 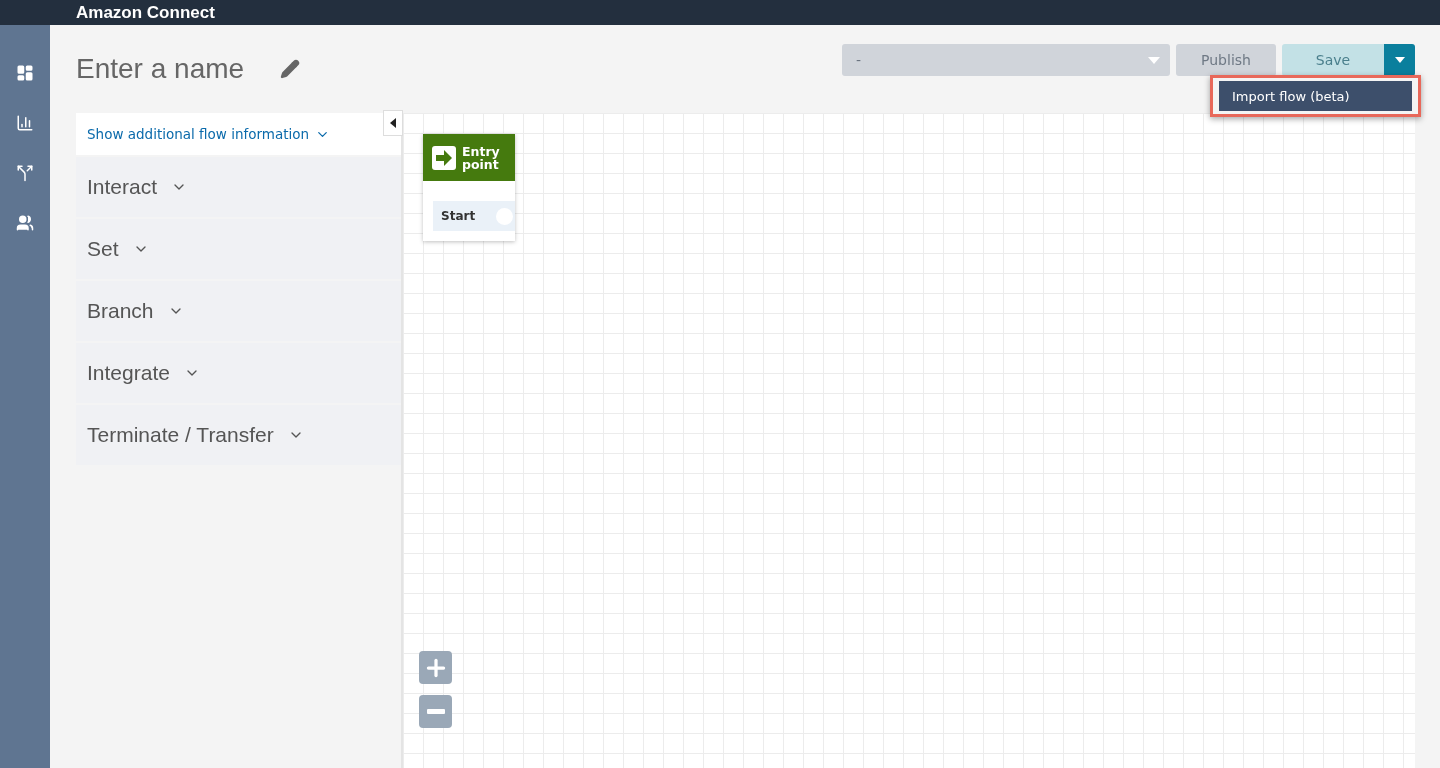 What do you see at coordinates (128, 373) in the screenshot?
I see `category-label: Integrate` at bounding box center [128, 373].